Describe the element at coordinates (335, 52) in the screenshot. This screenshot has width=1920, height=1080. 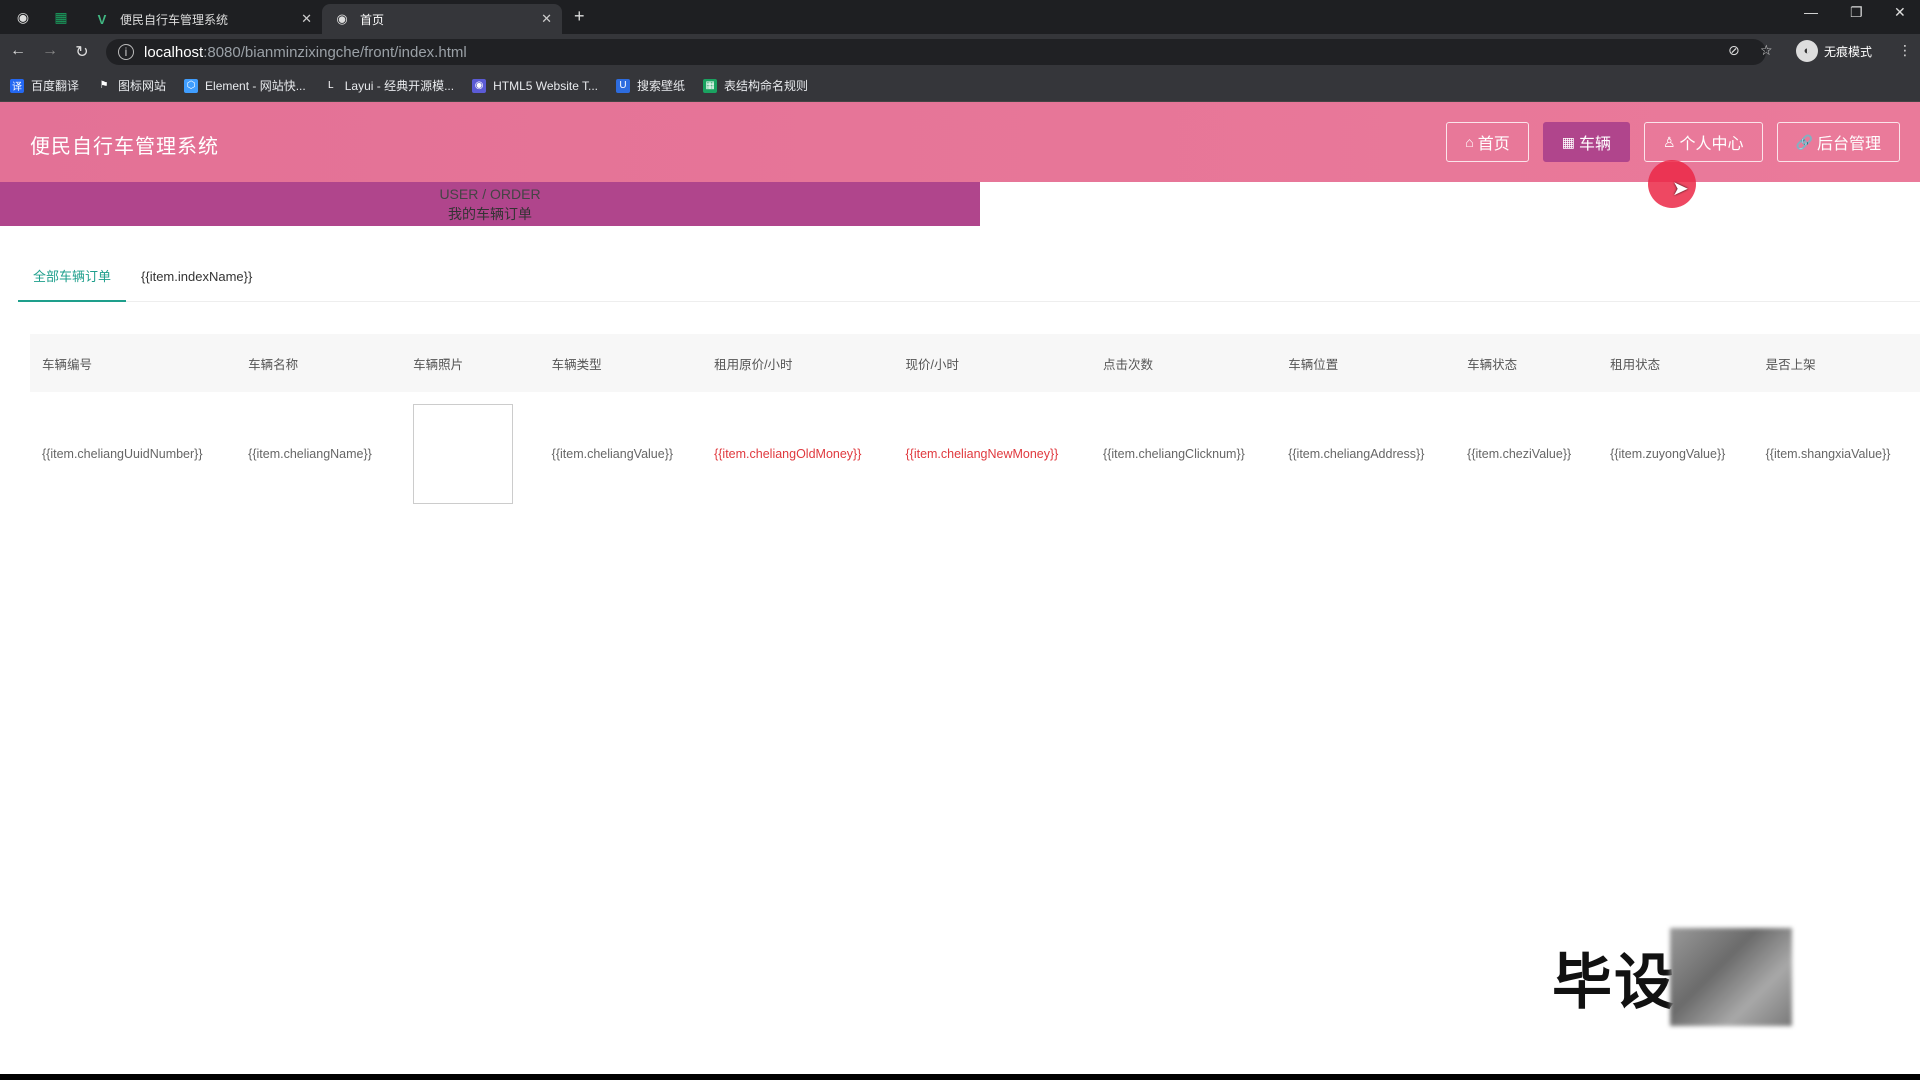
I see `url-path: :8080/bianminzixingche/front/index.html` at that location.